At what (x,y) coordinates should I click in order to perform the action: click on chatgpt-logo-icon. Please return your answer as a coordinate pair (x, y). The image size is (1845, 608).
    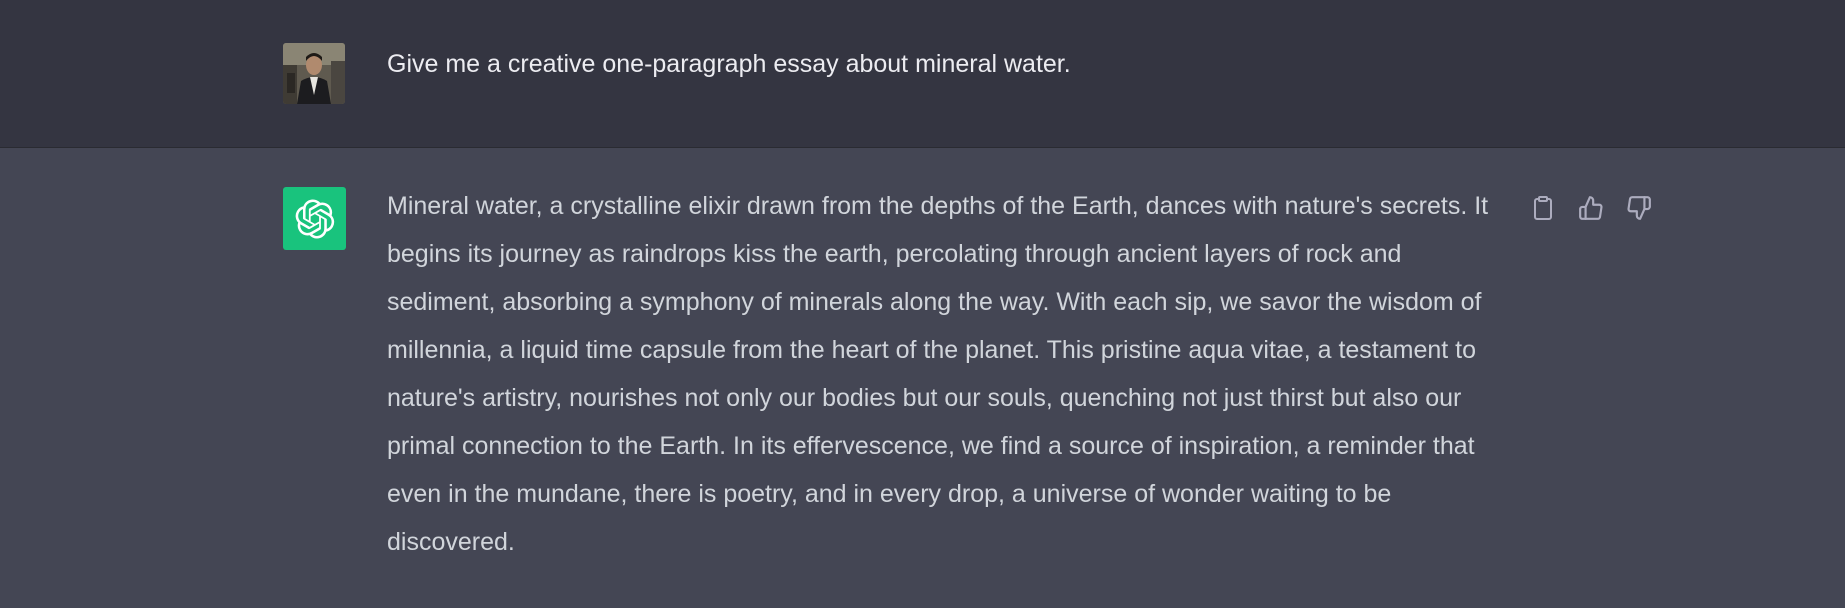
    Looking at the image, I should click on (314, 218).